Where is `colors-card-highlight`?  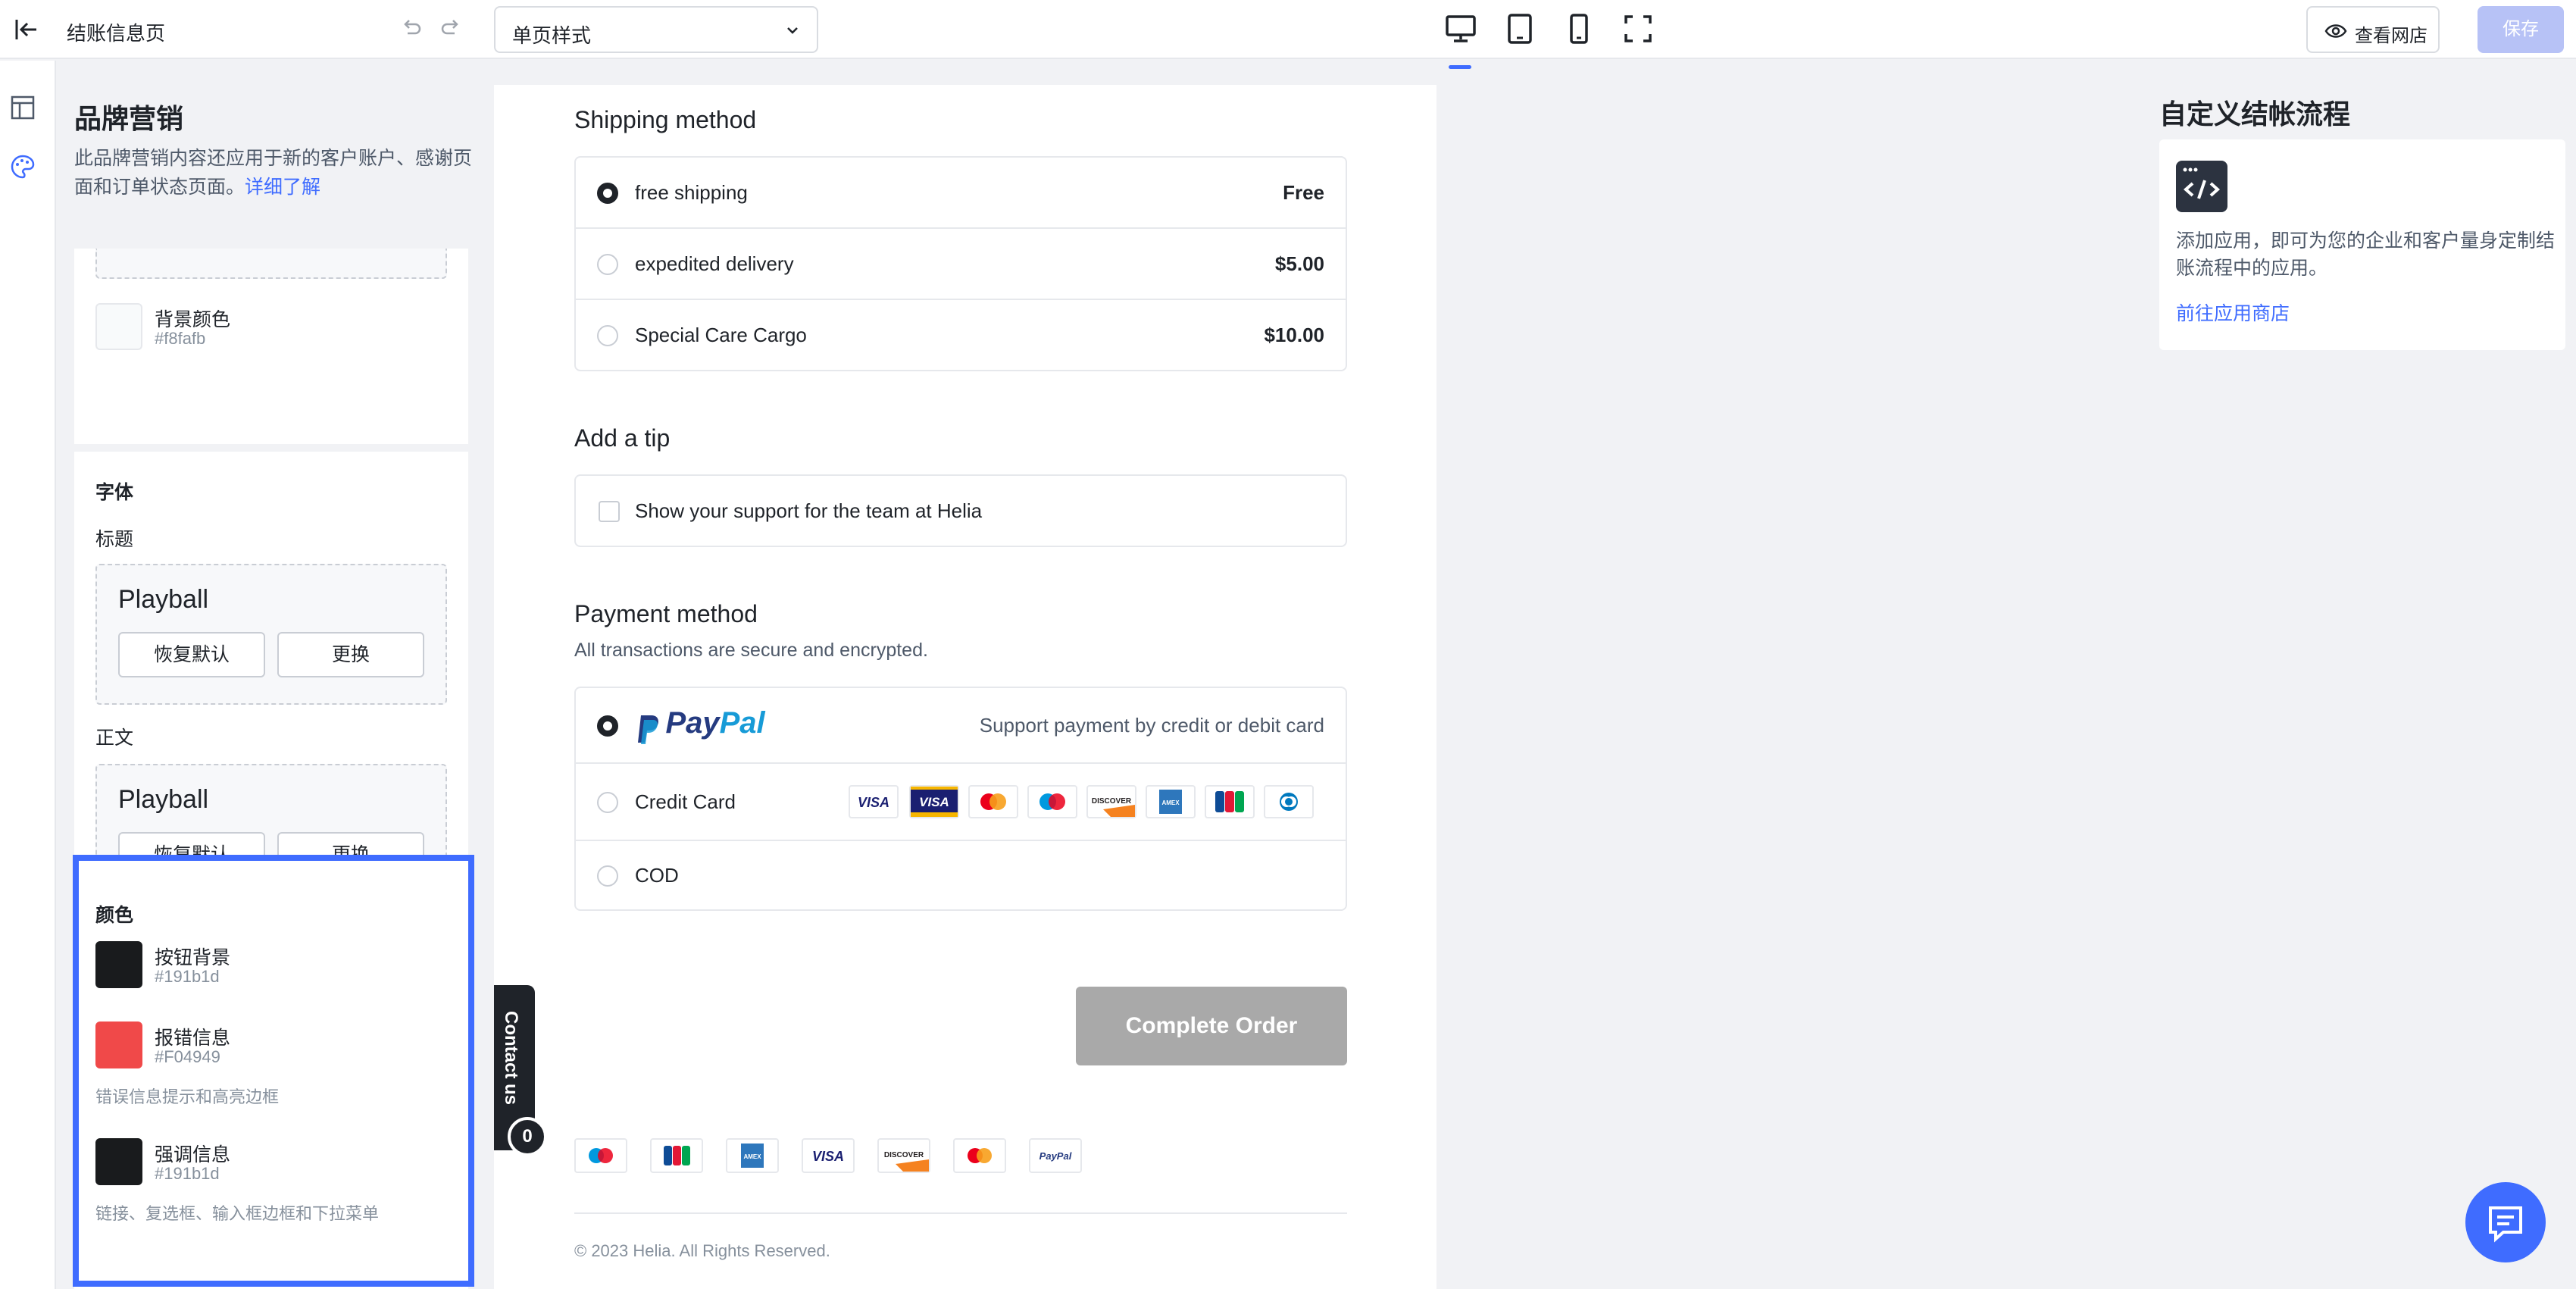
colors-card-highlight is located at coordinates (273, 1071).